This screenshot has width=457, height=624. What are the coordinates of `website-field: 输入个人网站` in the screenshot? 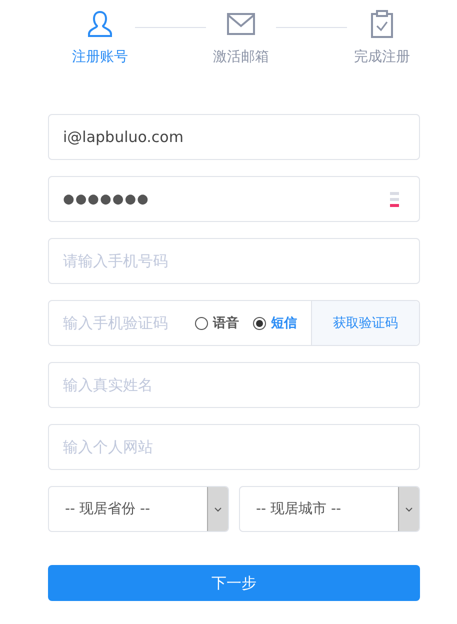 It's located at (234, 447).